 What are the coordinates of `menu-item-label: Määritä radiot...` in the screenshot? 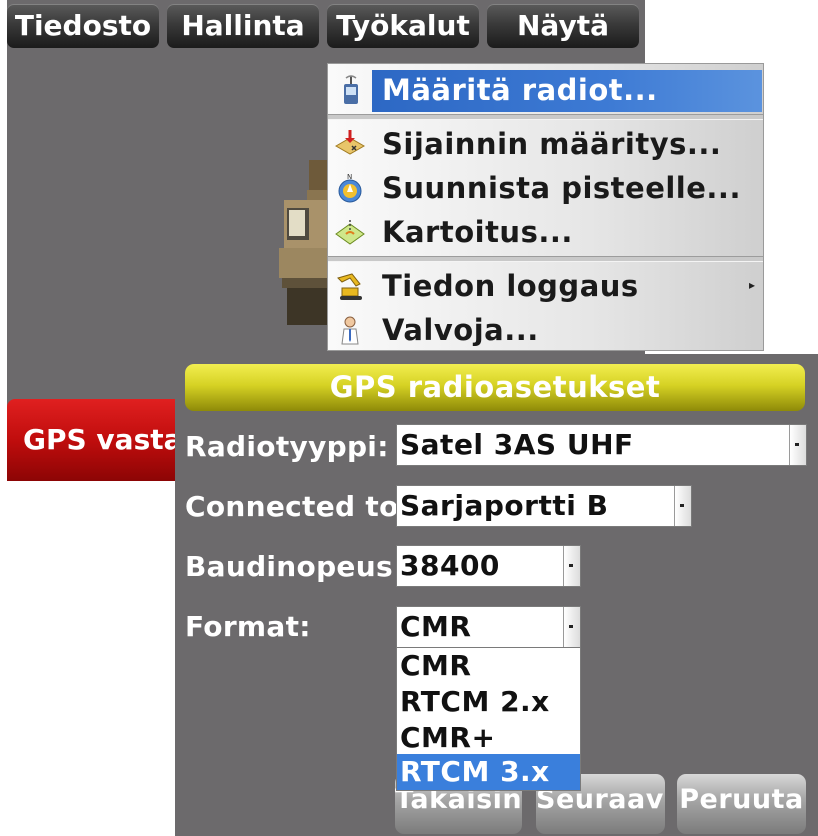 It's located at (520, 90).